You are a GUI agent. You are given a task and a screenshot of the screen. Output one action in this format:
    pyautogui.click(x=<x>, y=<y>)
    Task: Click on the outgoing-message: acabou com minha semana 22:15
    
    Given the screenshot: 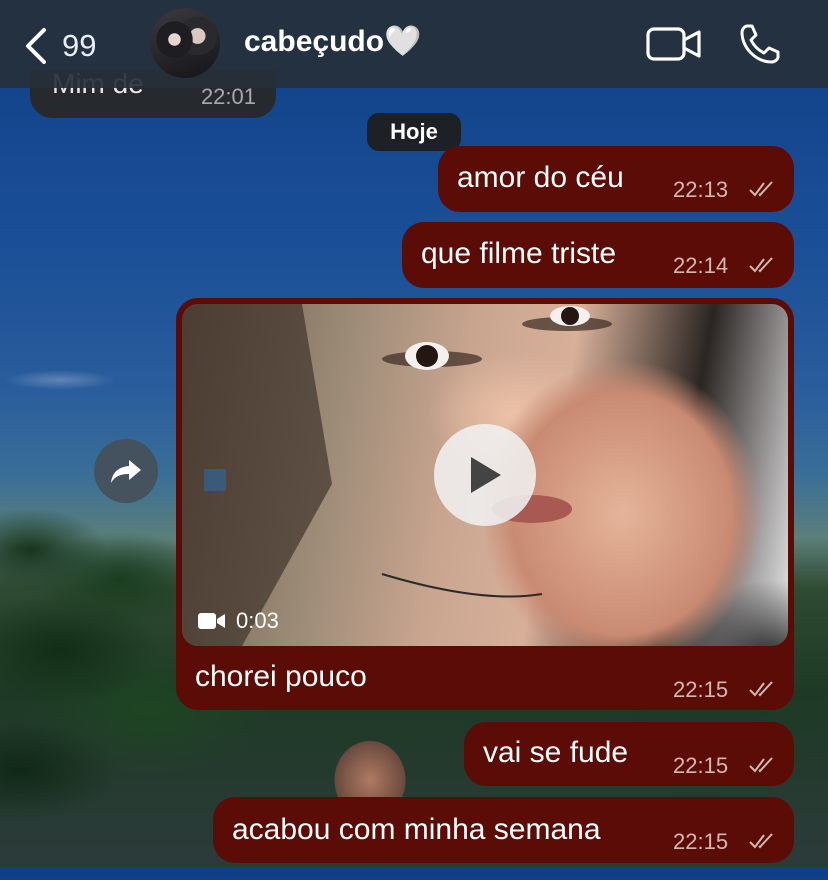 What is the action you would take?
    pyautogui.click(x=503, y=830)
    